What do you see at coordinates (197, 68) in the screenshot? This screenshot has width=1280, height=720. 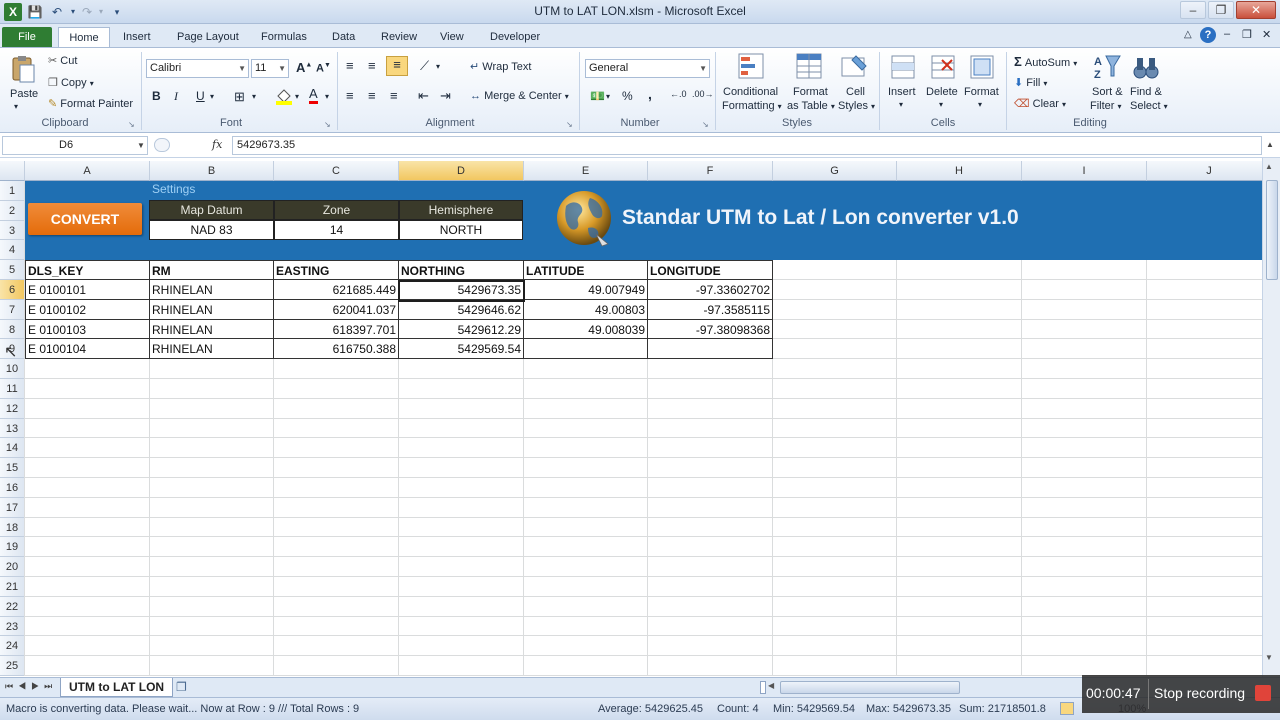 I see `font-name-combo: Calibri ▼` at bounding box center [197, 68].